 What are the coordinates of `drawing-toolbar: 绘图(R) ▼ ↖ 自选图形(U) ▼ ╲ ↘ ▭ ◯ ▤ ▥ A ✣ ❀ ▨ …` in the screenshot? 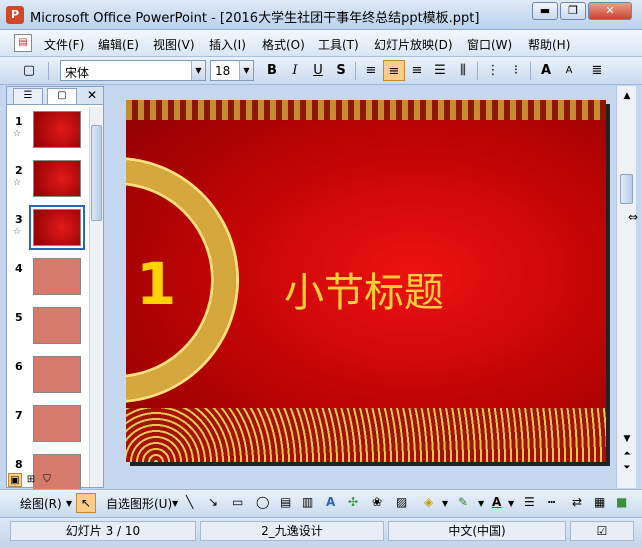 It's located at (321, 503).